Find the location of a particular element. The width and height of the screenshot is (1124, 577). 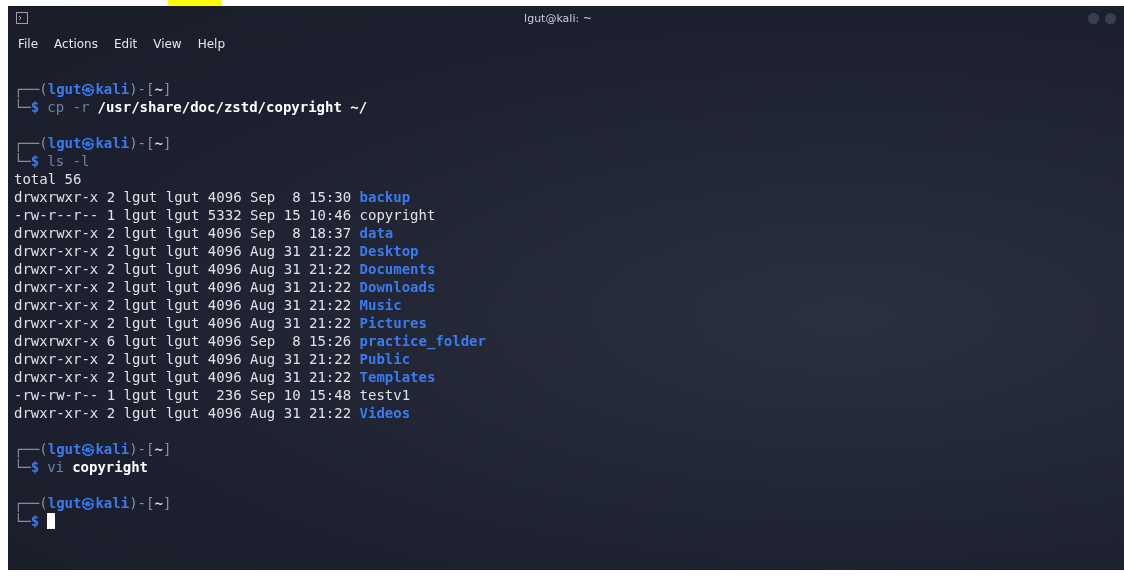

directory-name: Templates is located at coordinates (397, 377).